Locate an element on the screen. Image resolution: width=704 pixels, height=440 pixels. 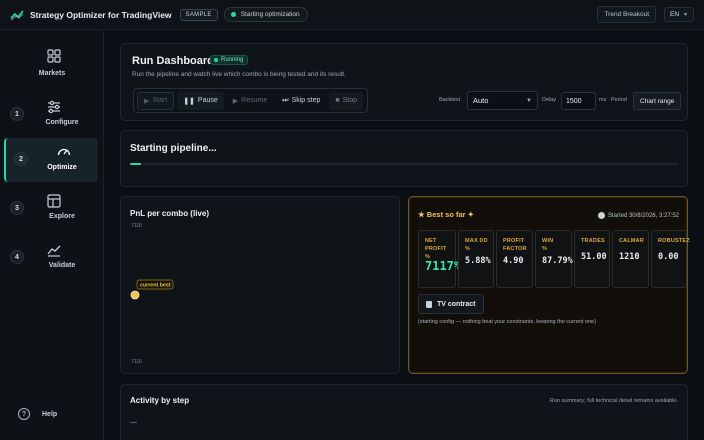
help-link: ? Help is located at coordinates (37, 414).